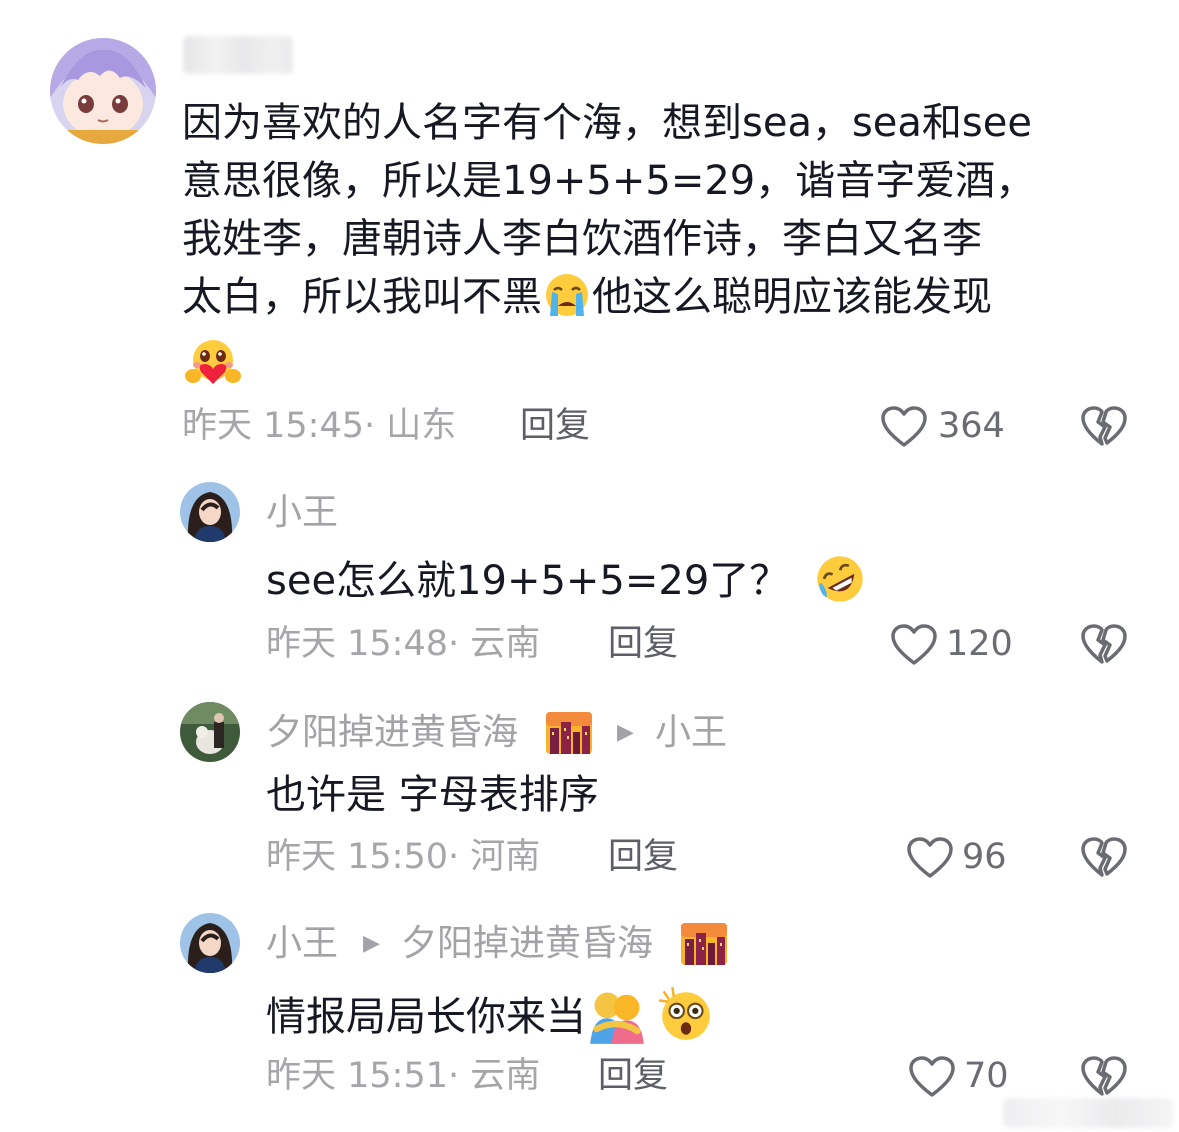 Image resolution: width=1179 pixels, height=1132 pixels. What do you see at coordinates (527, 944) in the screenshot?
I see `reply-to-author: 夕阳掉进黄昏海` at bounding box center [527, 944].